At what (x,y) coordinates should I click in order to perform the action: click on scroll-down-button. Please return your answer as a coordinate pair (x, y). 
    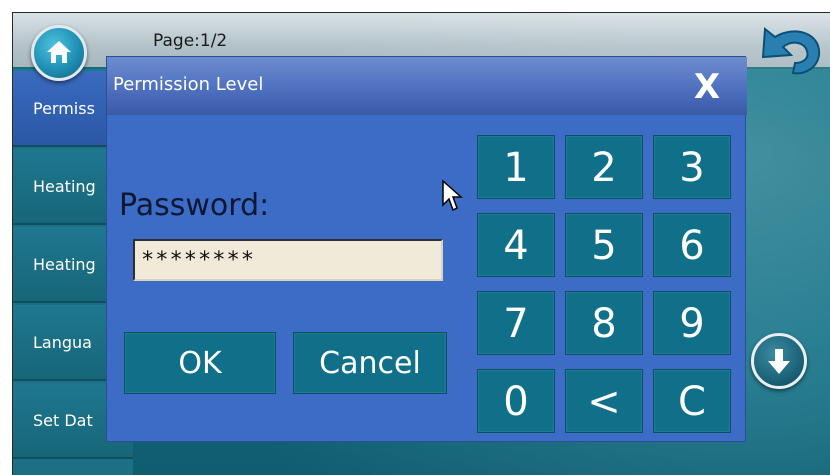
    Looking at the image, I should click on (779, 361).